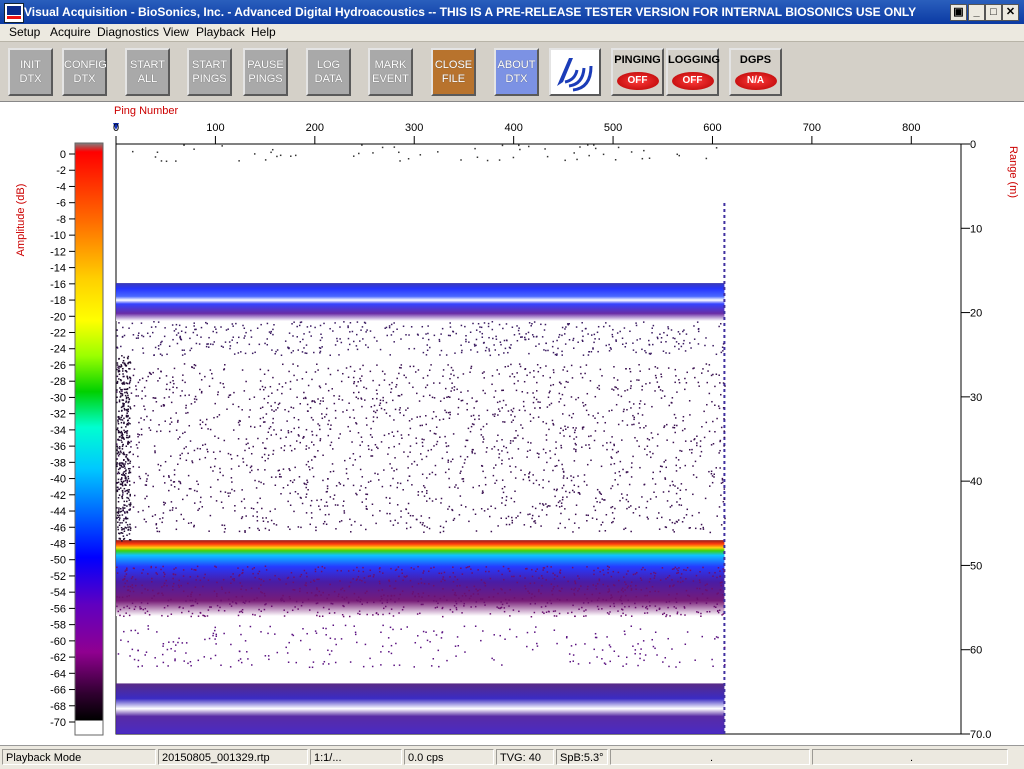 The image size is (1024, 769). I want to click on close-file-button: CLOSE FILE, so click(453, 72).